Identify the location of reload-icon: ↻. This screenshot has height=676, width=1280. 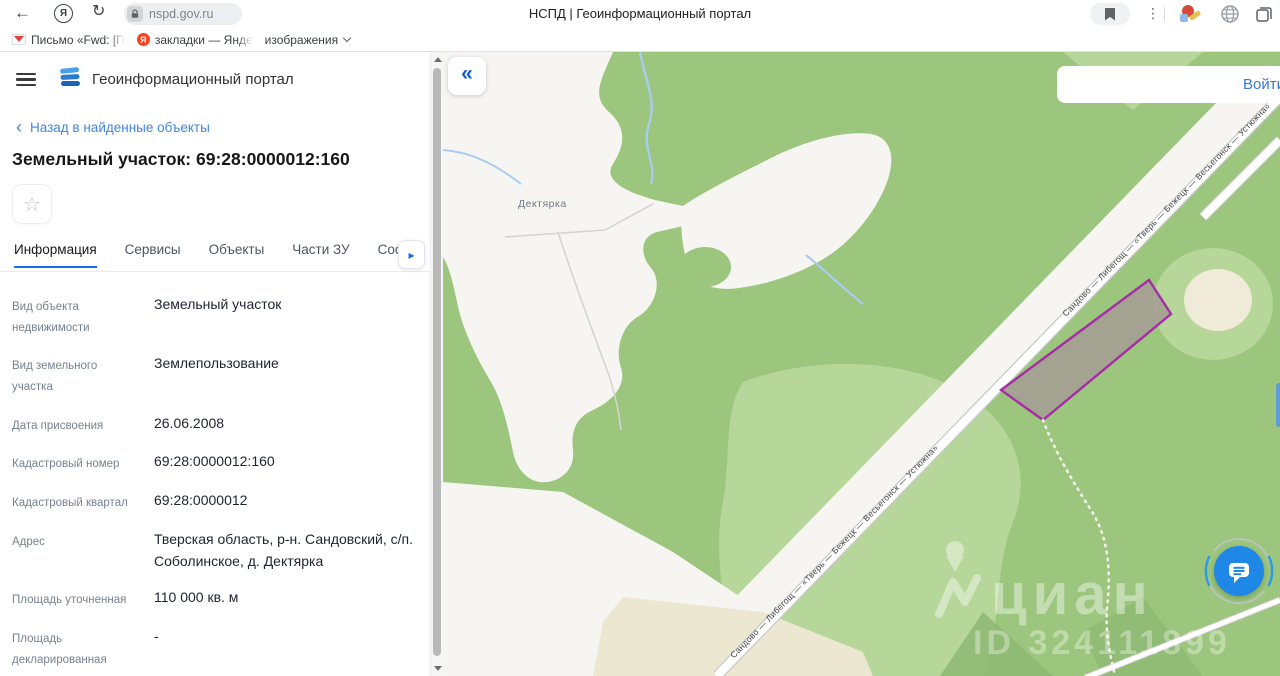
(98, 12).